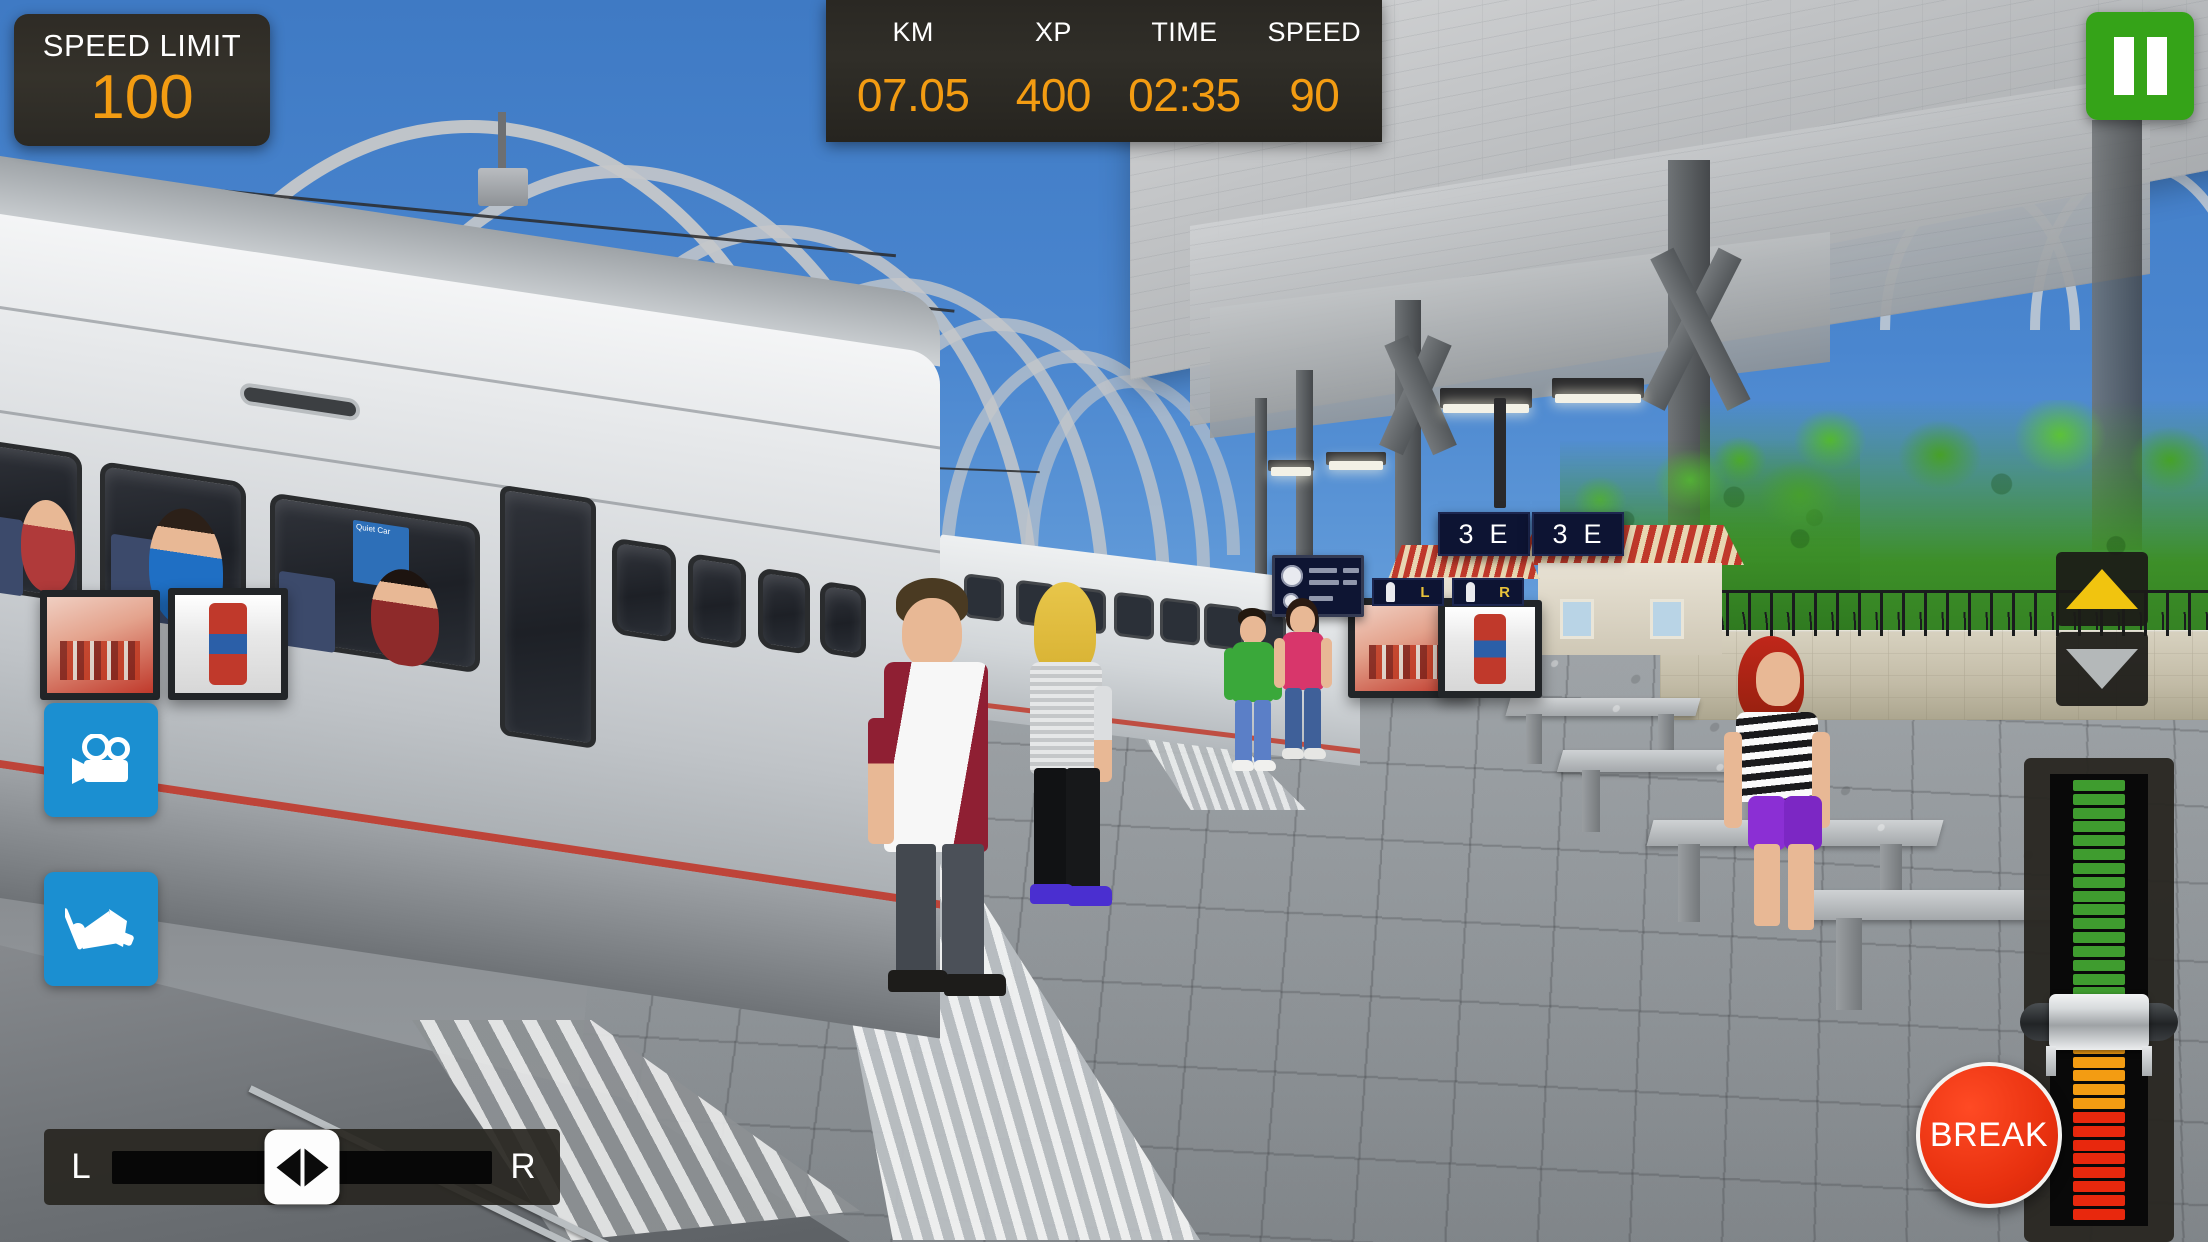 Image resolution: width=2208 pixels, height=1242 pixels. Describe the element at coordinates (1408, 592) in the screenshot. I see `restroom-sign: L` at that location.